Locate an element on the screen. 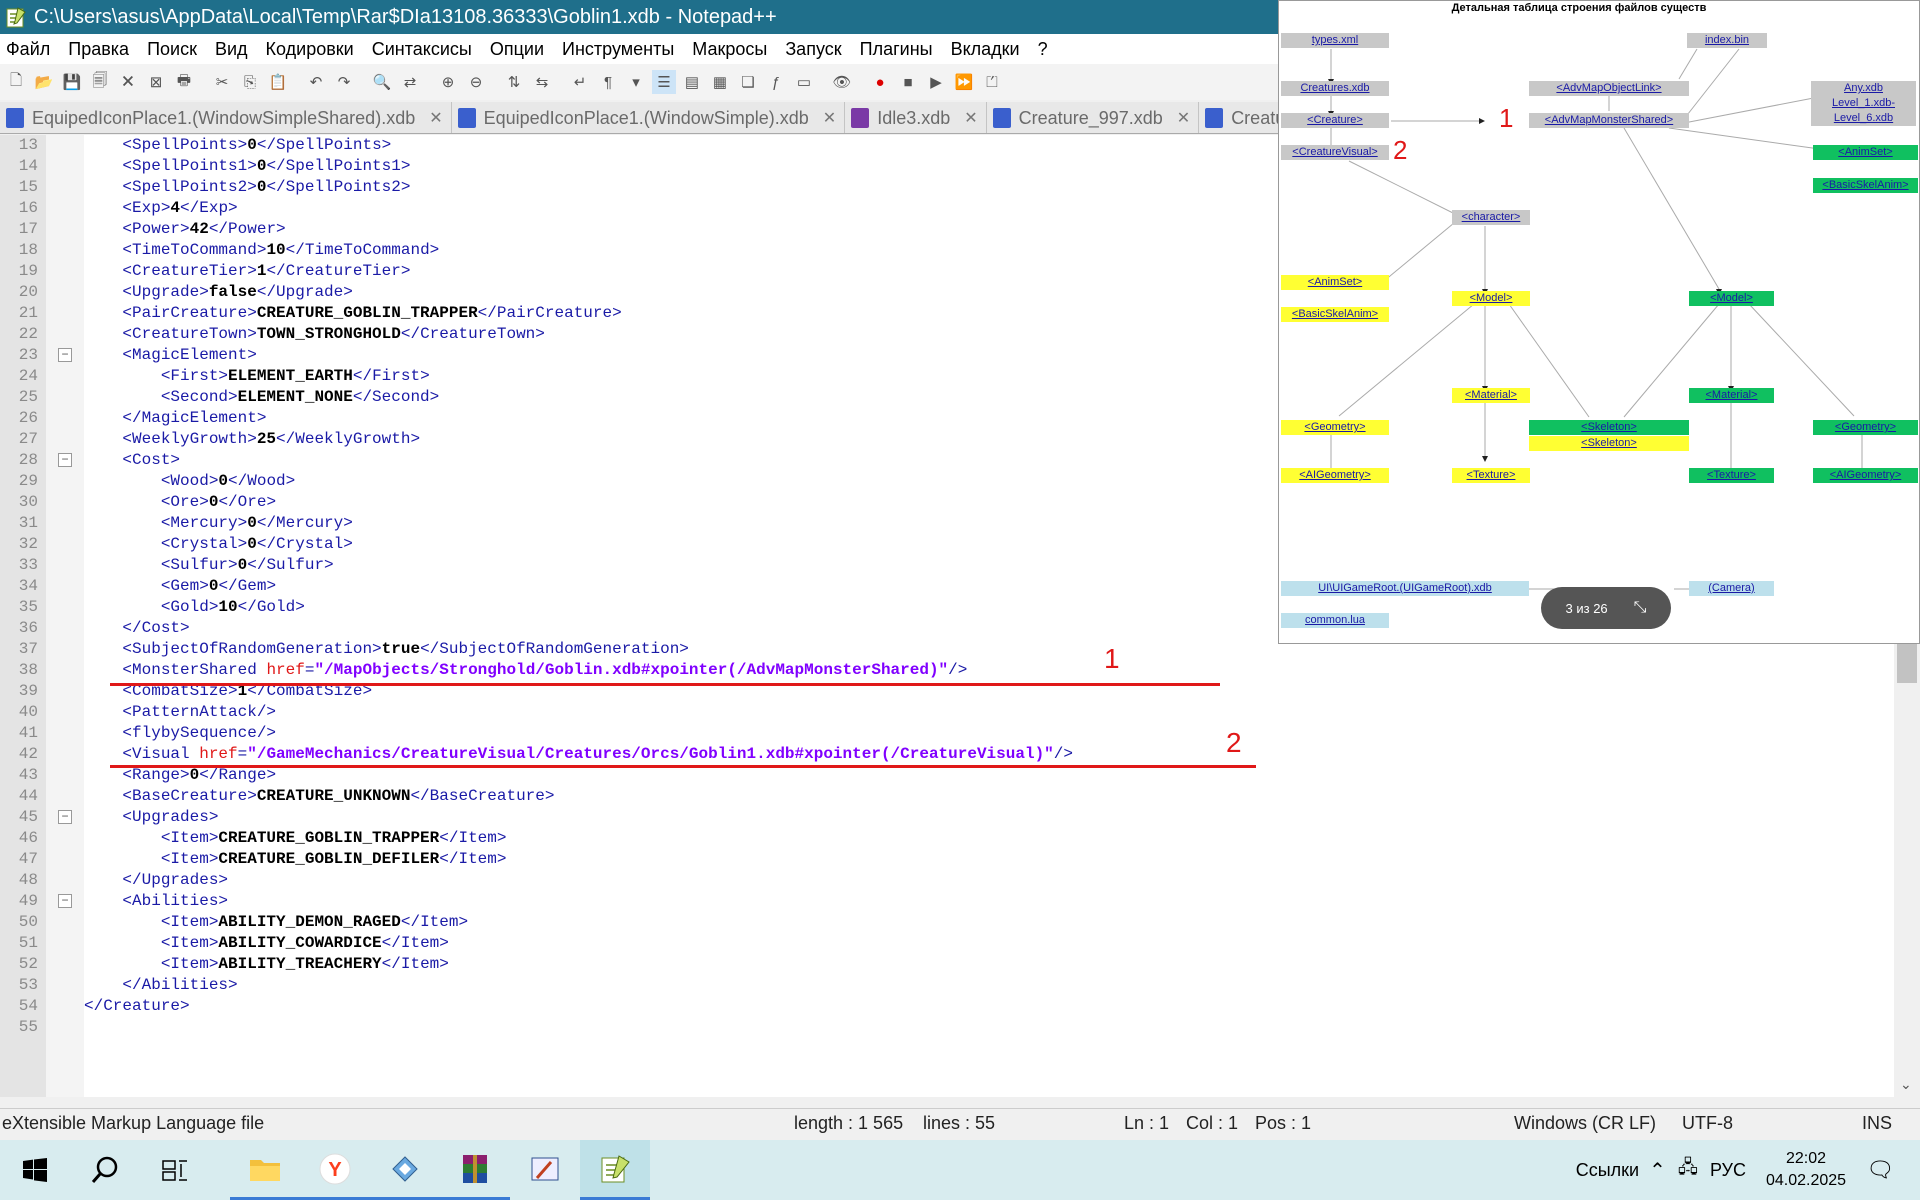  status-eol: Windows (CR LF) is located at coordinates (1585, 1123).